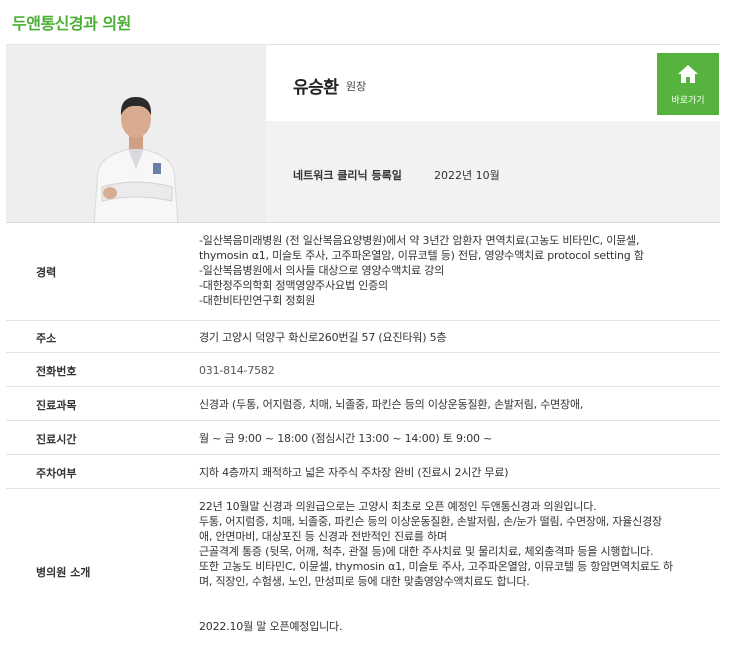  I want to click on parking-value: 지하 4층까지 쾌적하고 넓은 자주식 주차장 완비 (진료시 2시간 무료), so click(354, 472).